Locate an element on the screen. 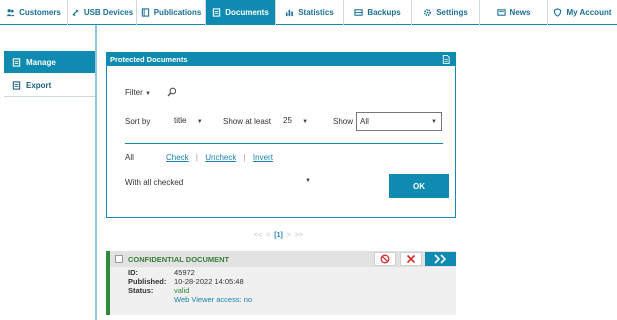  panel-title: Protected Documents is located at coordinates (149, 59).